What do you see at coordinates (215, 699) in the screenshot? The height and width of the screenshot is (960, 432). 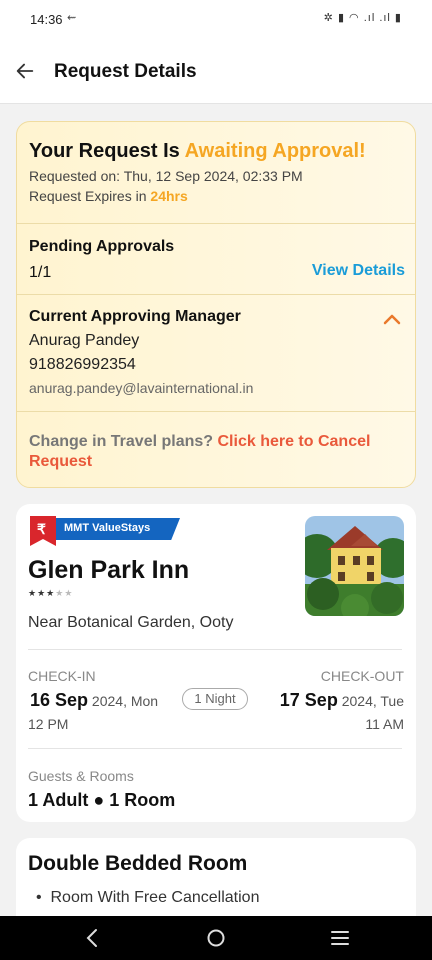 I see `nights-pill: 1 Night` at bounding box center [215, 699].